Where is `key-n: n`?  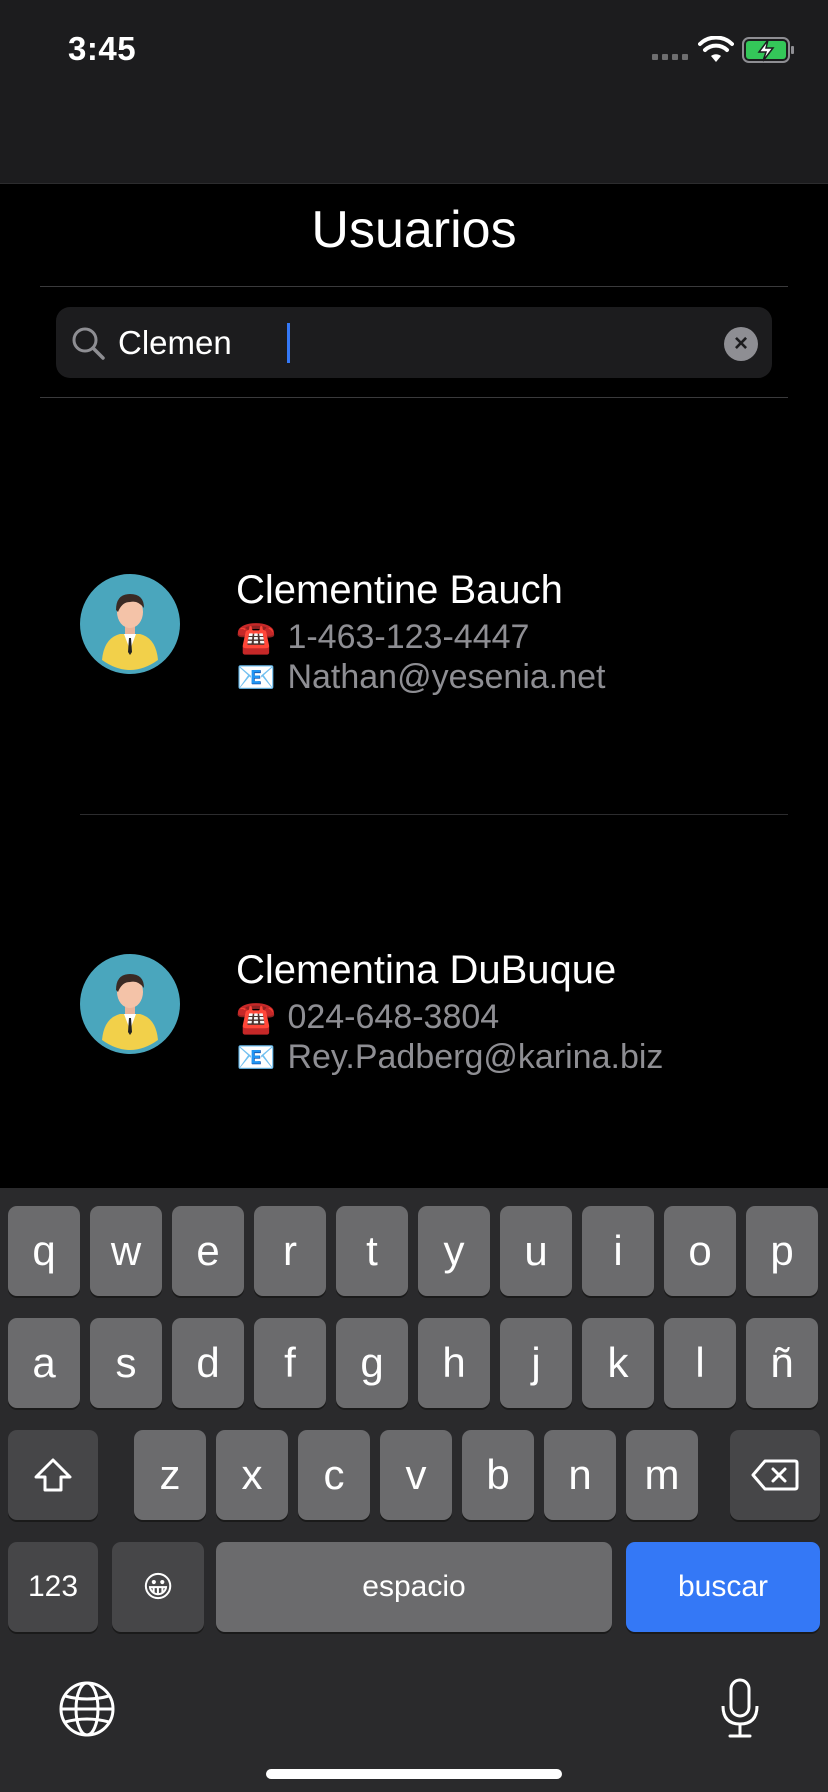 key-n: n is located at coordinates (580, 1475).